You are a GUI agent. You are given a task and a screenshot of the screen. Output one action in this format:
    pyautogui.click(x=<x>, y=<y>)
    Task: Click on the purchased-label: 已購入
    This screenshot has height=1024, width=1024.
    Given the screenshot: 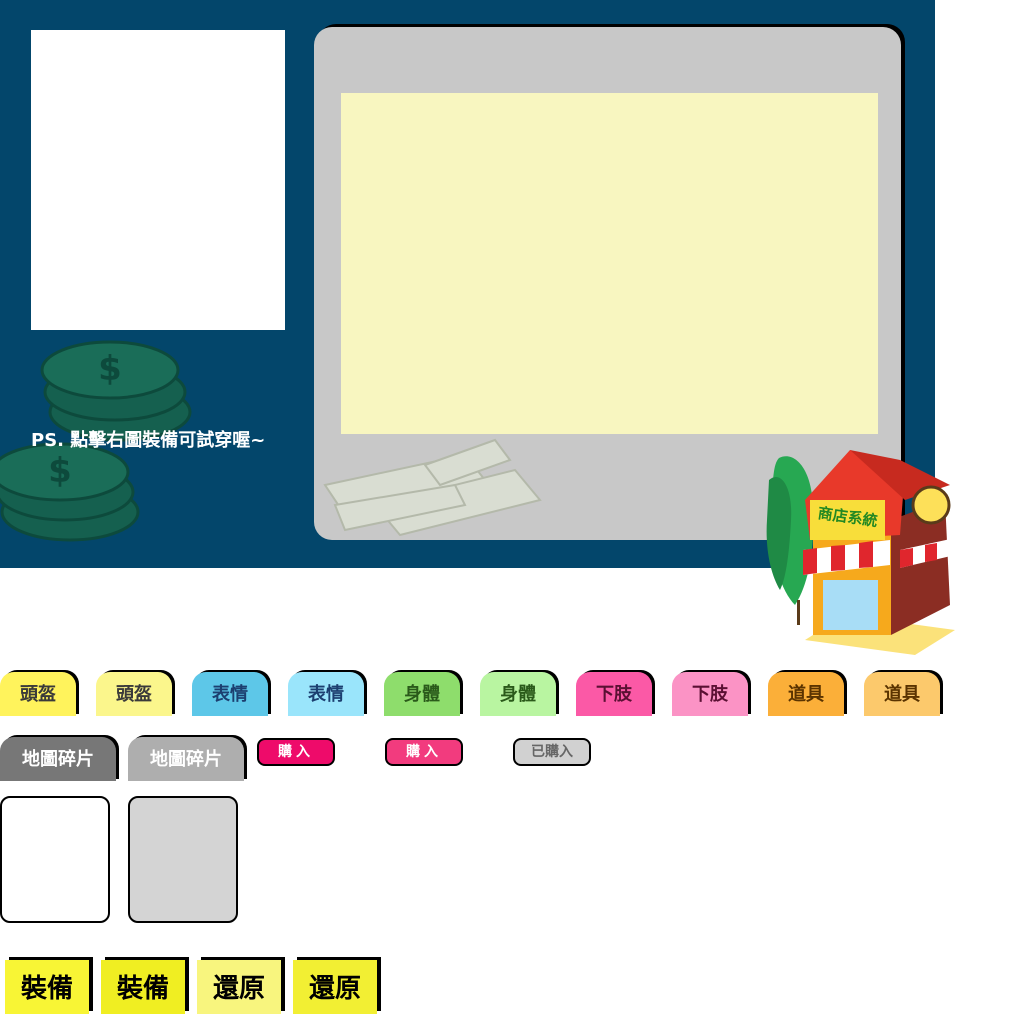 What is the action you would take?
    pyautogui.click(x=552, y=752)
    